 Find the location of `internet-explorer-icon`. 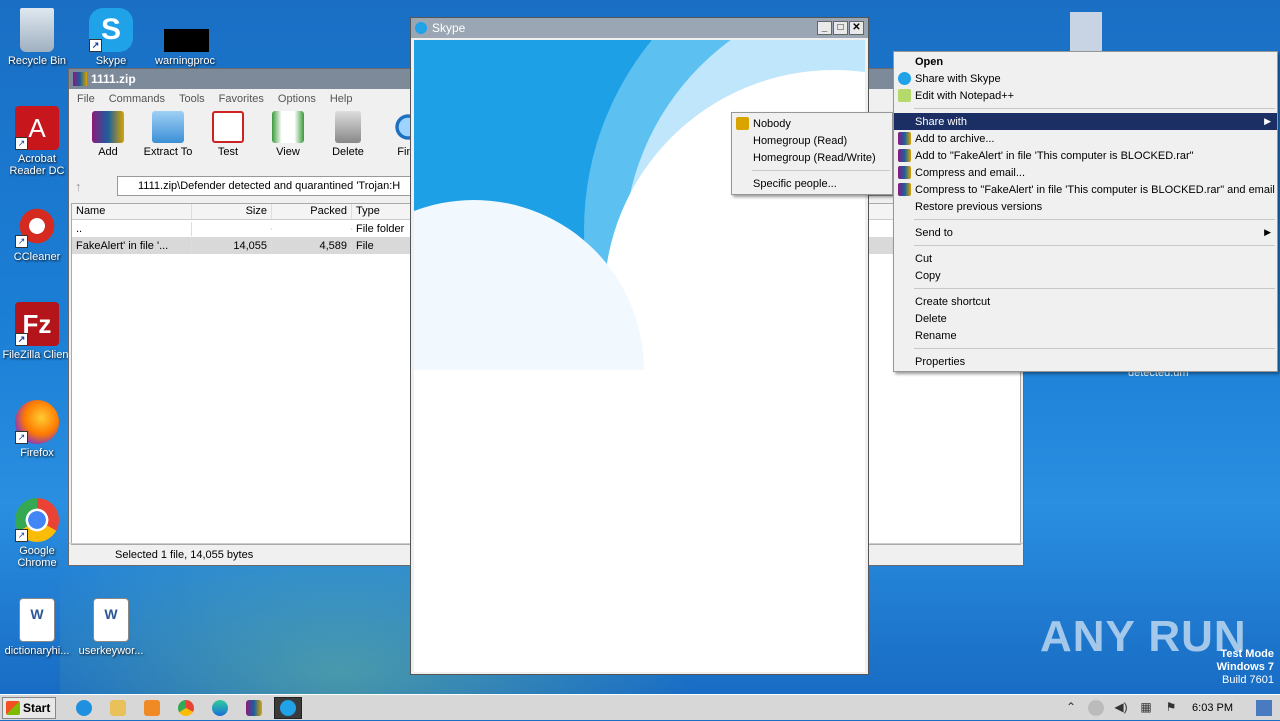

internet-explorer-icon is located at coordinates (84, 707).